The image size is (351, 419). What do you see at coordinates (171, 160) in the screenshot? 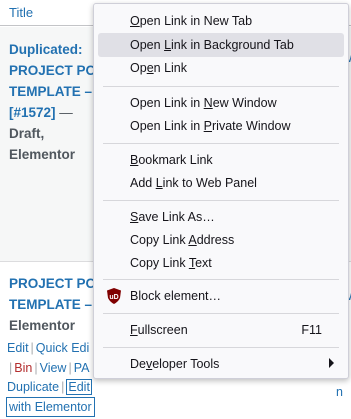
I see `menu-item-label: Bookmark Link` at bounding box center [171, 160].